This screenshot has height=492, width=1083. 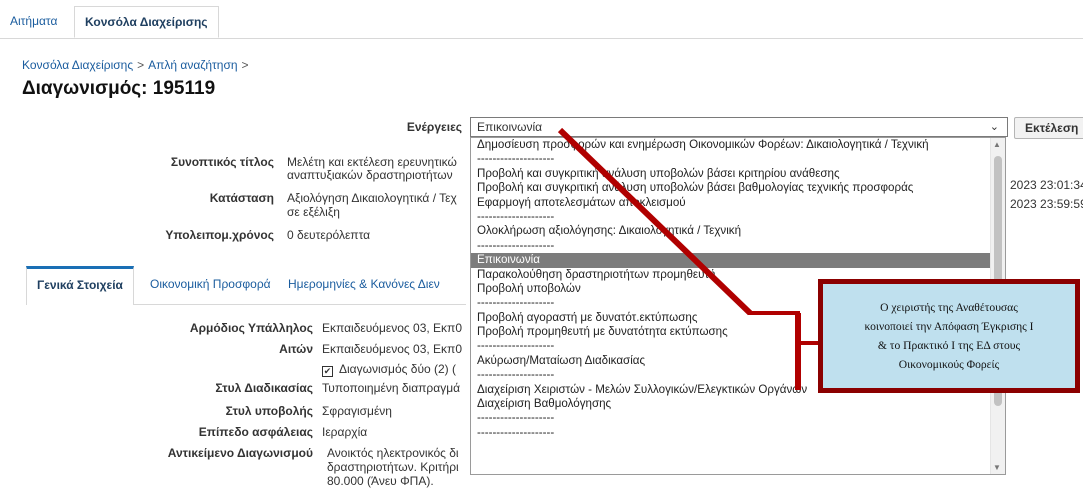 I want to click on annotation-connector, so click(x=783, y=328).